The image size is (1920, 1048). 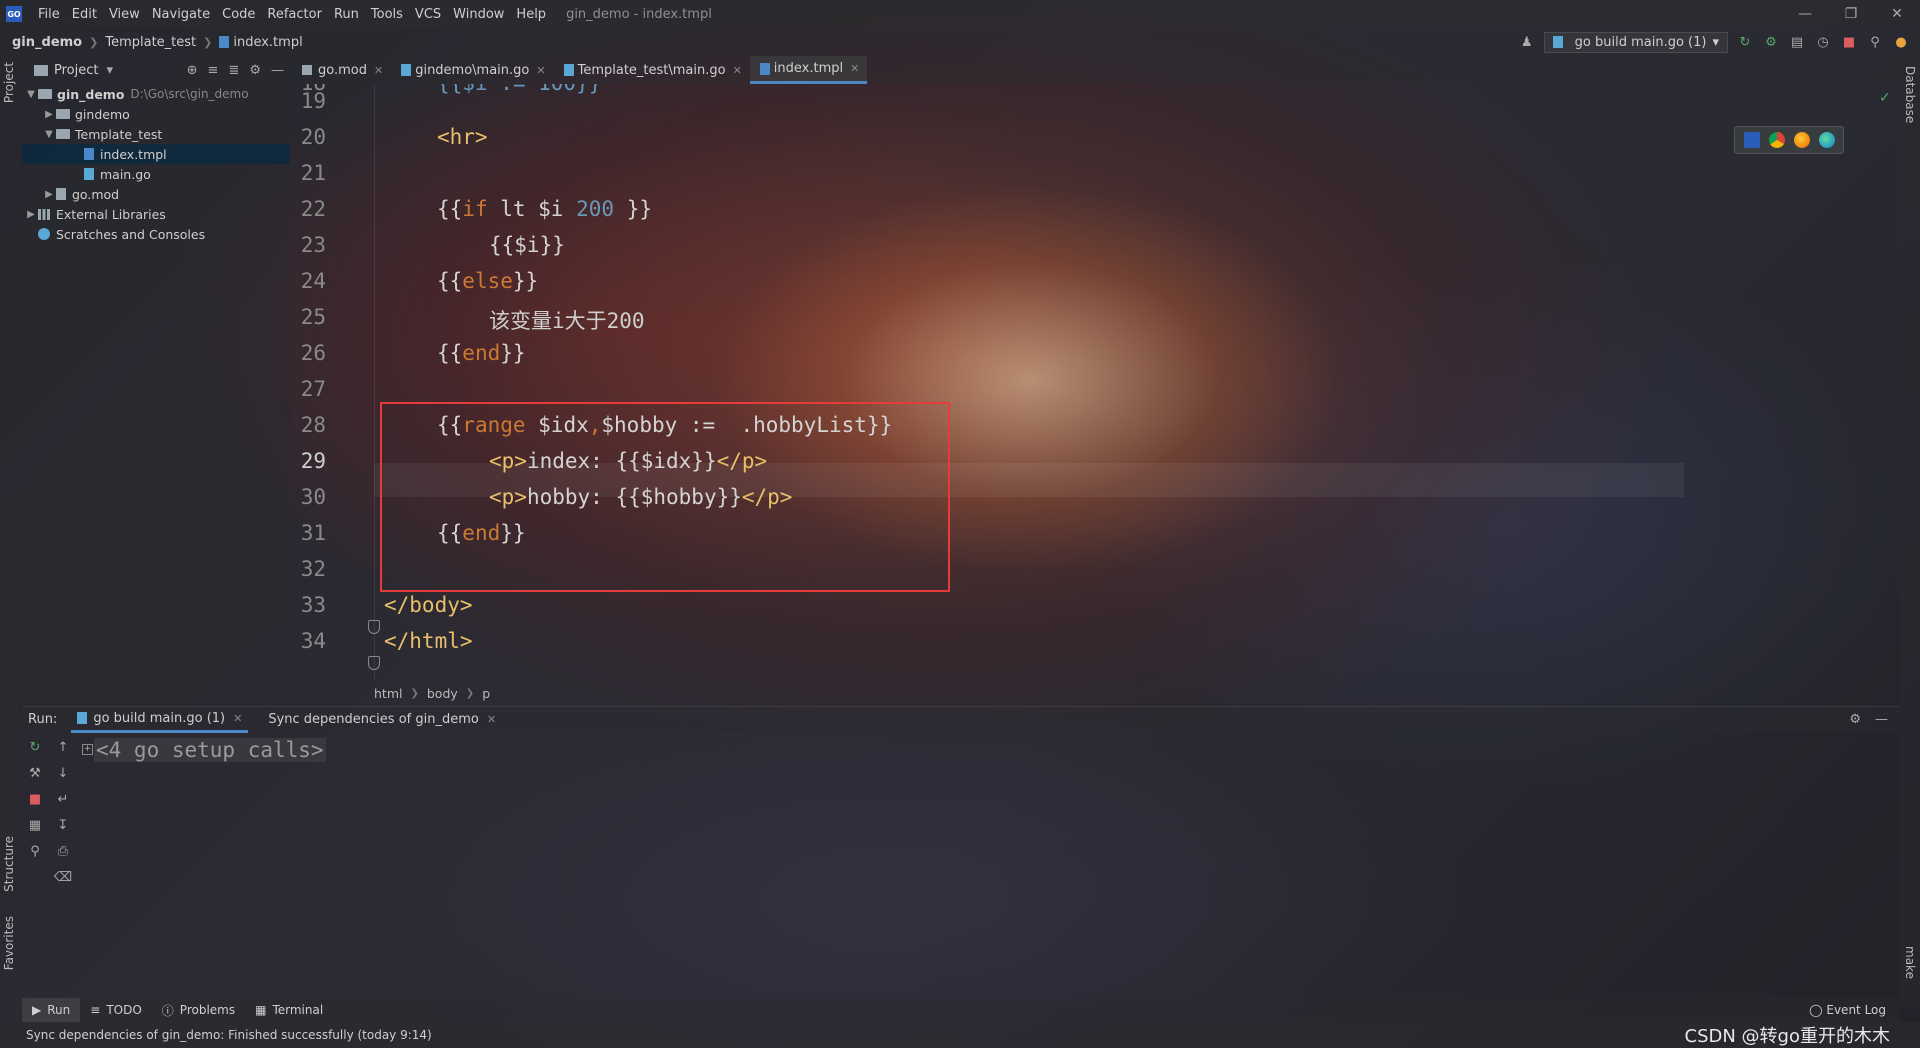 I want to click on breadcrumb-html: html, so click(x=388, y=693).